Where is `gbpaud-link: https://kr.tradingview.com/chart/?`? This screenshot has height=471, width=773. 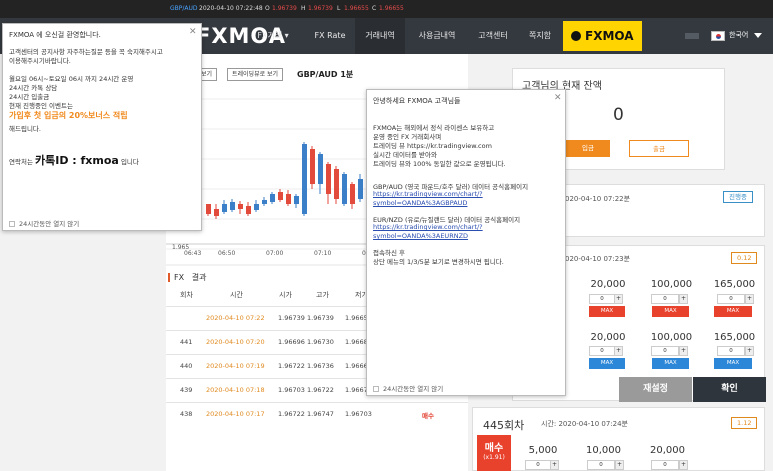 gbpaud-link: https://kr.tradingview.com/chart/? is located at coordinates (428, 194).